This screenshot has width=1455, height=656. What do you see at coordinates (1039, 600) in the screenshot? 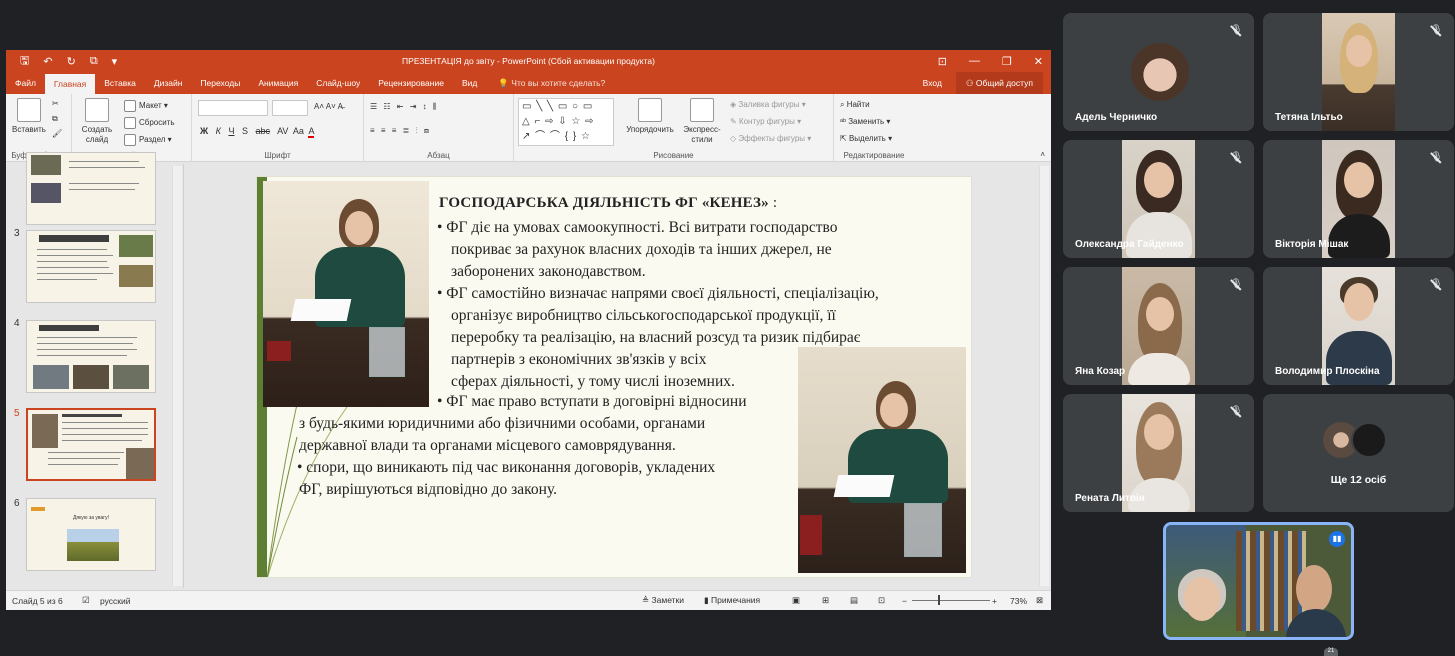
I see `fit-slide-icon: ⊠` at bounding box center [1039, 600].